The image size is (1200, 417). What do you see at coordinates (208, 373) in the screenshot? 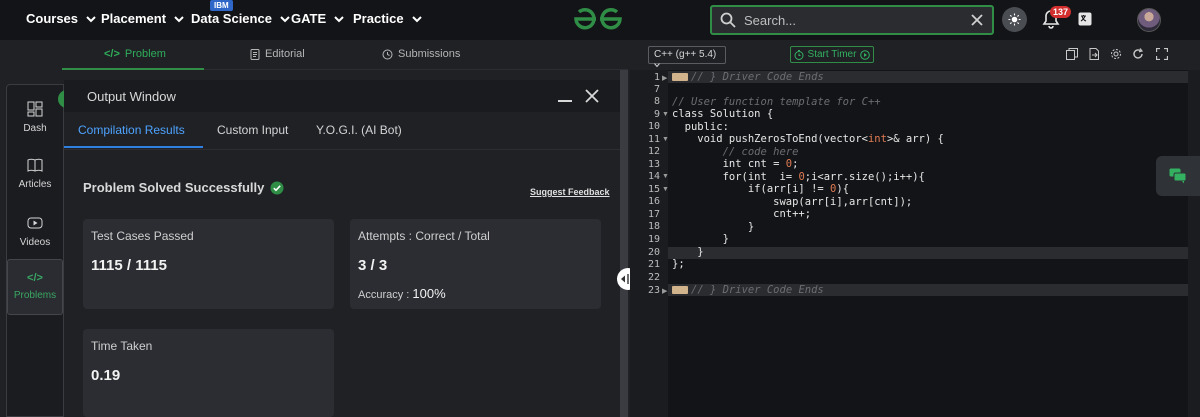
I see `time-taken-card: Time Taken 0.19` at bounding box center [208, 373].